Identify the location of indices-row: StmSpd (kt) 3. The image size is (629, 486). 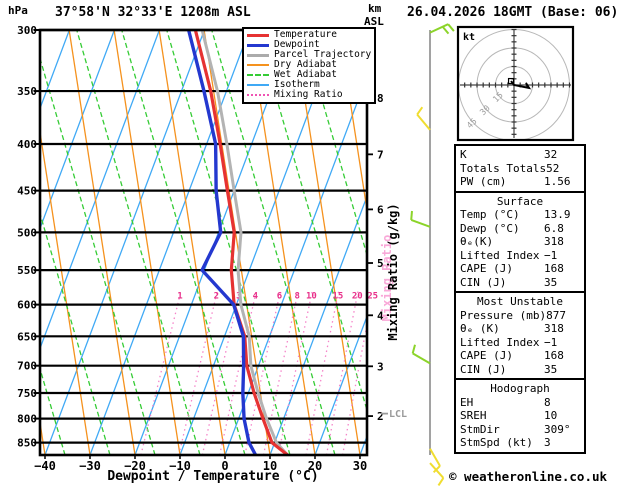
(520, 443).